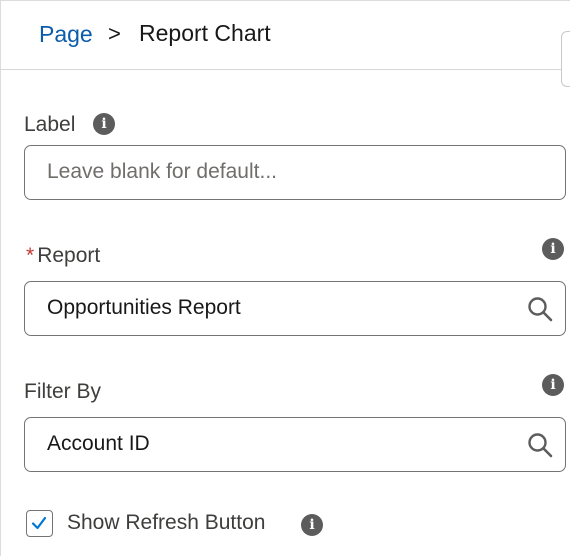 The height and width of the screenshot is (556, 570). What do you see at coordinates (565, 59) in the screenshot?
I see `panel-edge-tab` at bounding box center [565, 59].